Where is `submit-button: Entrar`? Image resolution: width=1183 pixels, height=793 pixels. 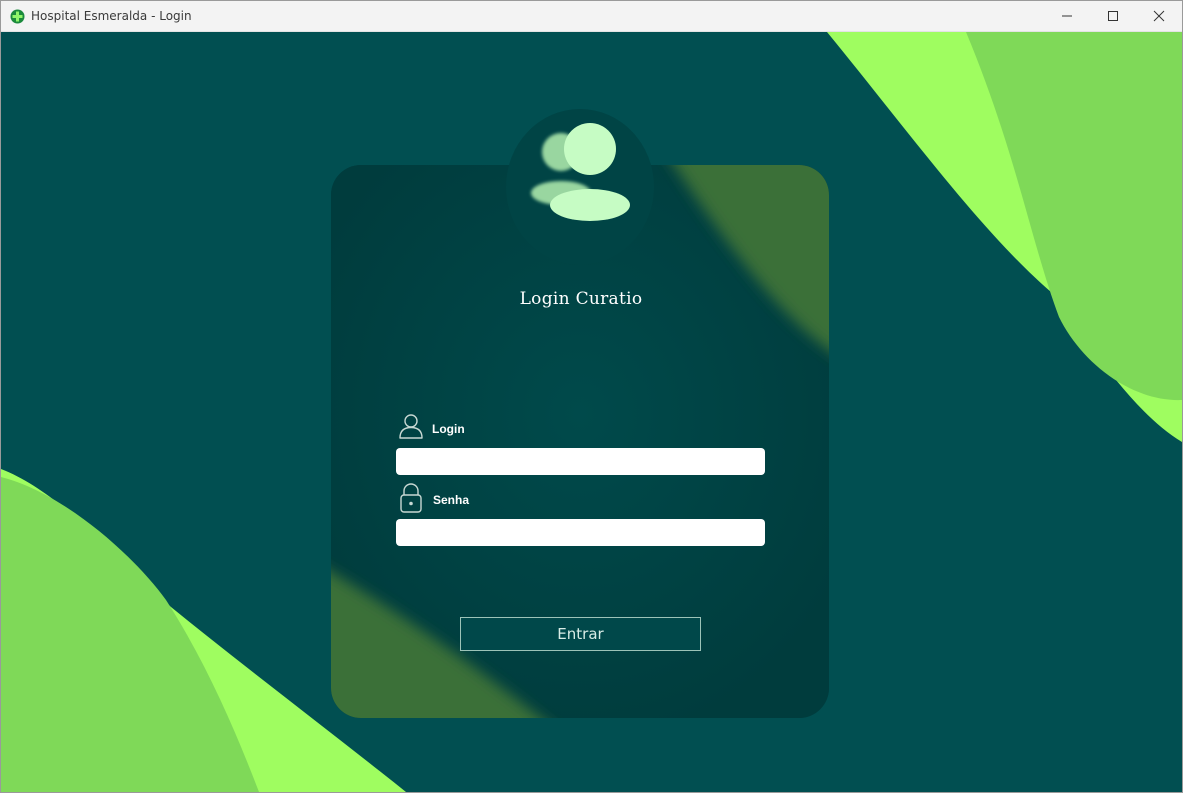
submit-button: Entrar is located at coordinates (580, 634).